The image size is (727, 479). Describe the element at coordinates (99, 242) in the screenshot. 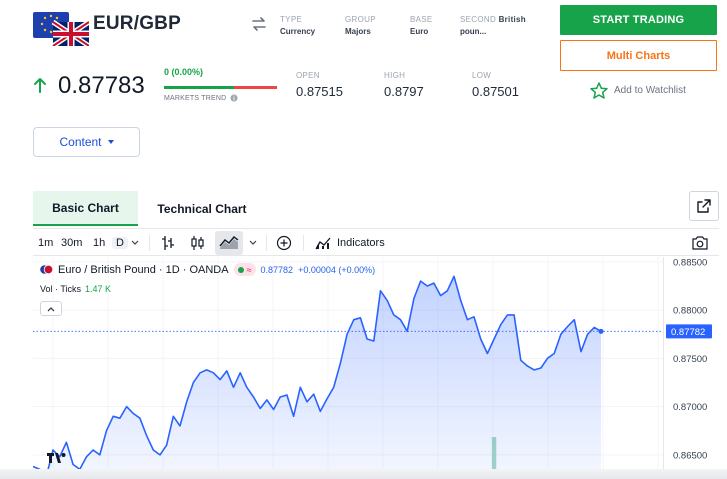

I see `interval-1h: 1h` at that location.